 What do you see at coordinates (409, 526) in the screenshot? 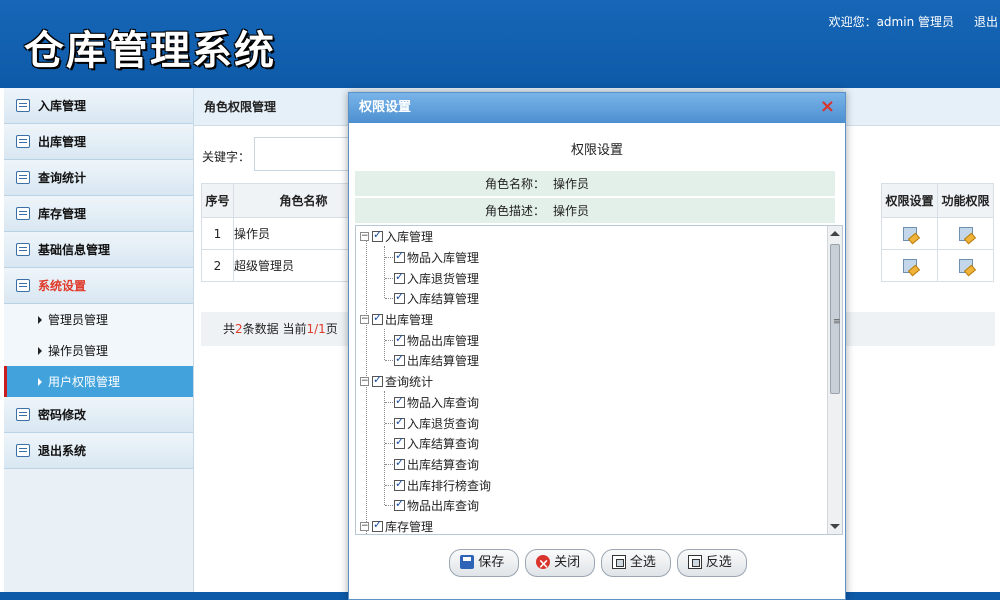
I see `tree-node-label: 库存管理` at bounding box center [409, 526].